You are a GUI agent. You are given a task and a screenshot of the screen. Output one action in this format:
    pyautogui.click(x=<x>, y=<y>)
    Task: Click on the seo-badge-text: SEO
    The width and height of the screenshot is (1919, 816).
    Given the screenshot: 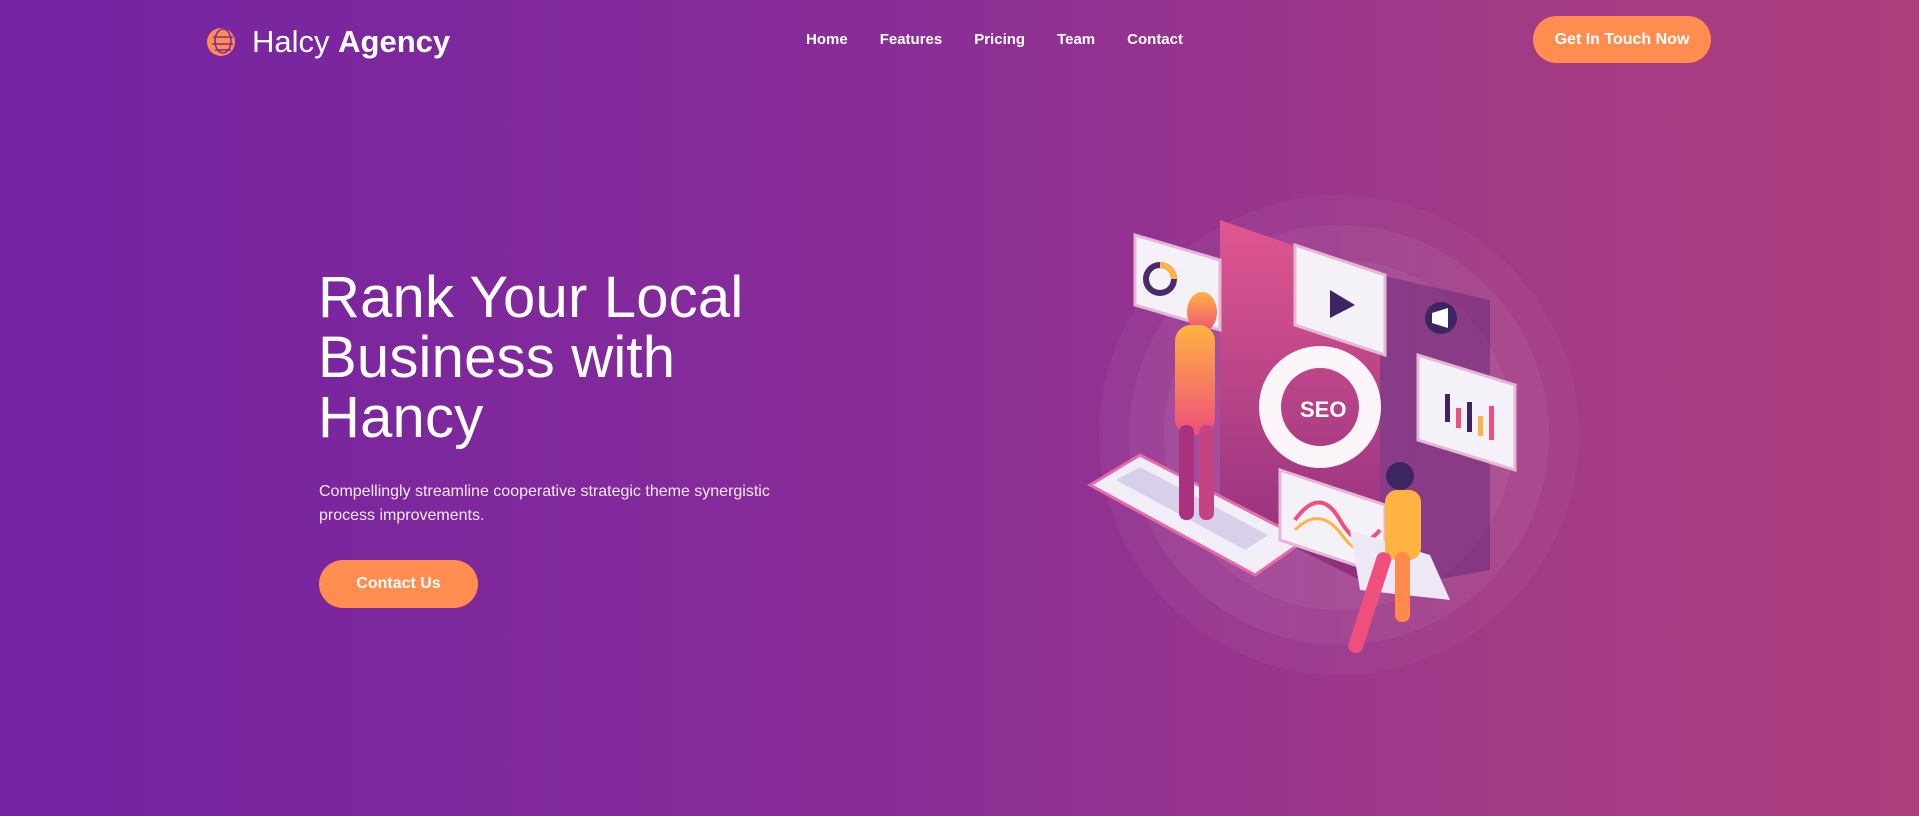 What is the action you would take?
    pyautogui.click(x=1323, y=409)
    